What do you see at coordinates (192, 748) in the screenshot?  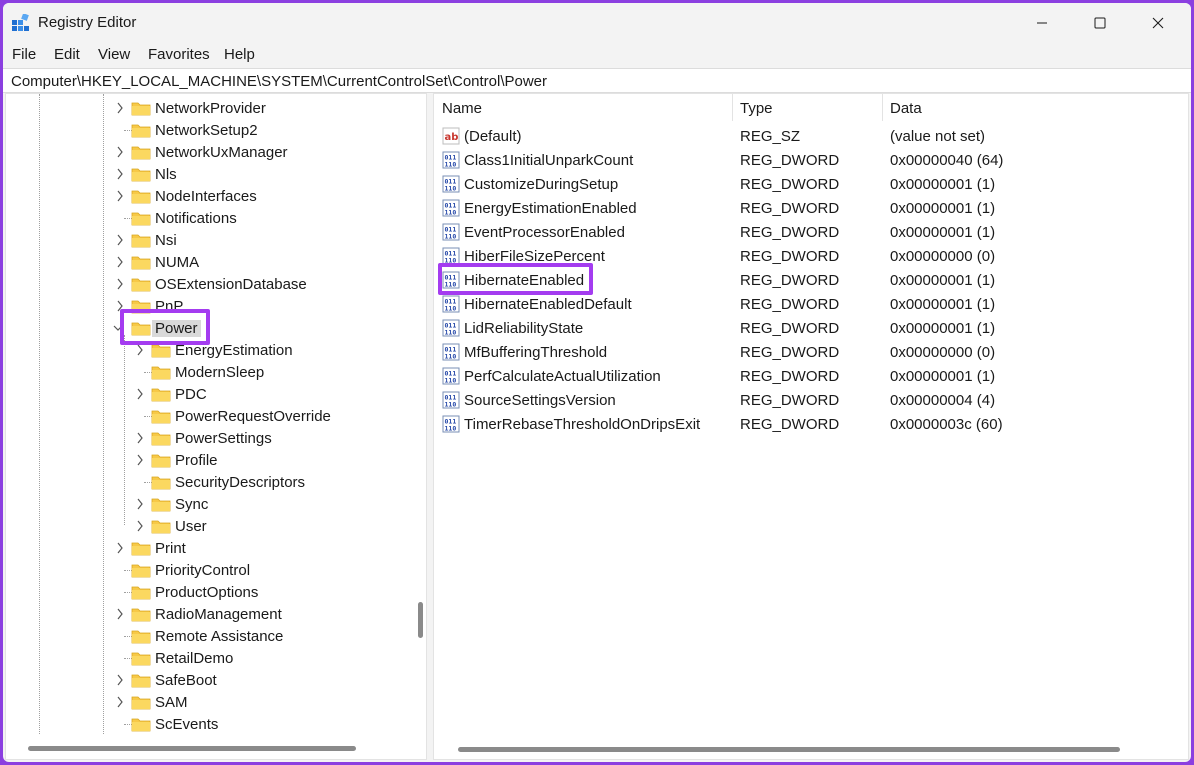 I see `tree-horizontal-scrollbar` at bounding box center [192, 748].